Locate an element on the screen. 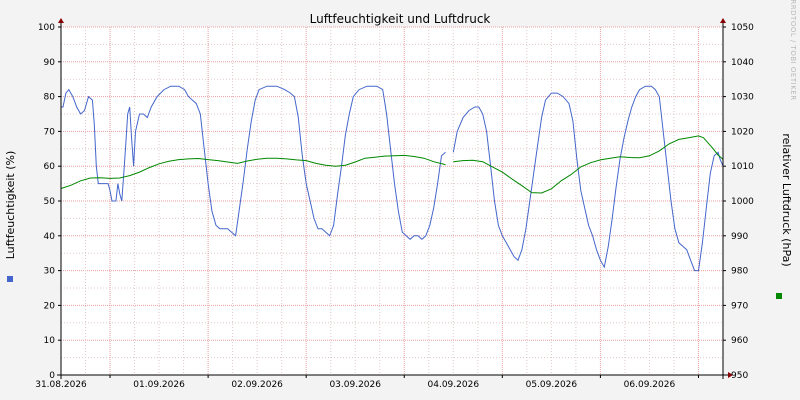  left-tick-label: 30 is located at coordinates (50, 272).